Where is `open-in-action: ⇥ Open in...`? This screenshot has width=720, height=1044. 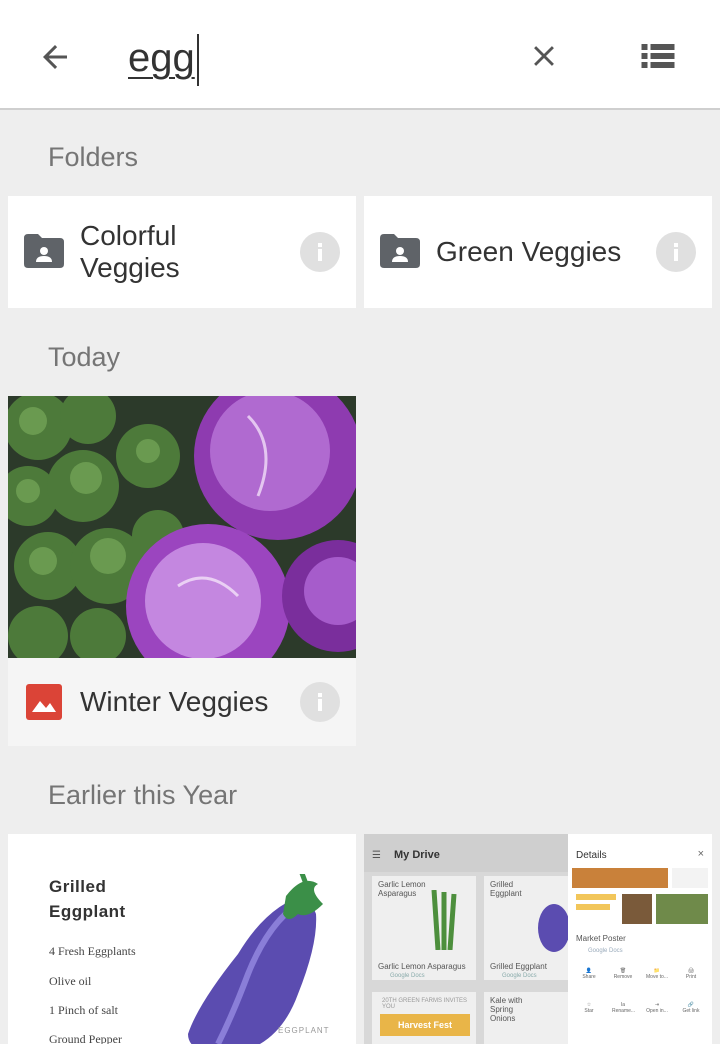 open-in-action: ⇥ Open in... is located at coordinates (657, 1008).